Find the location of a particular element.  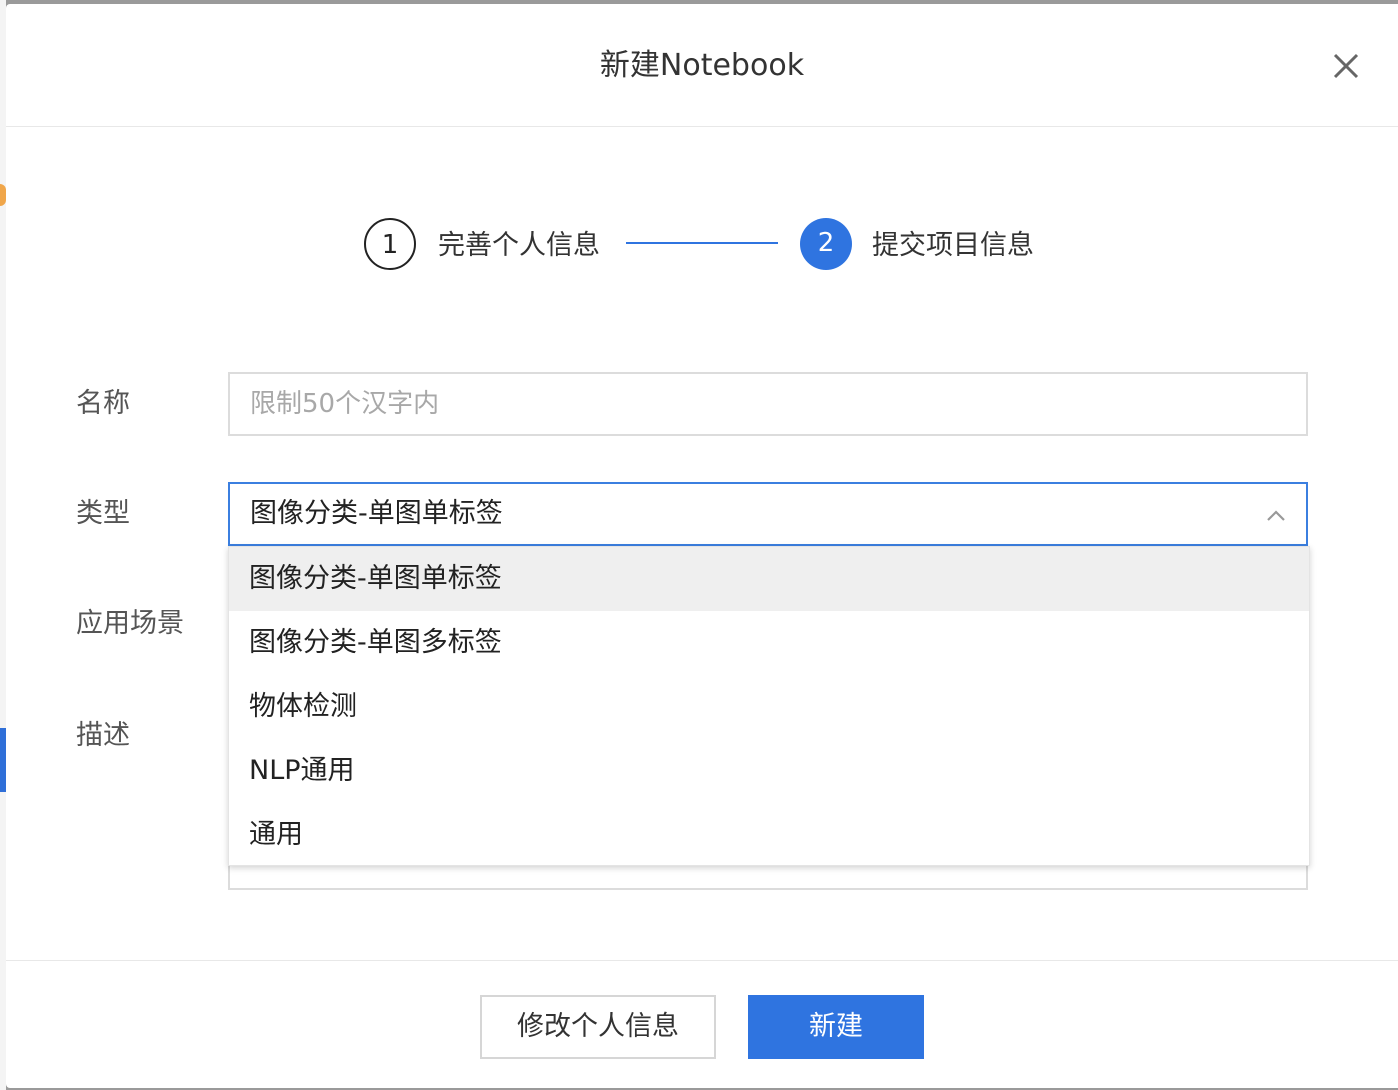

type-option: 物体检测 is located at coordinates (769, 707).